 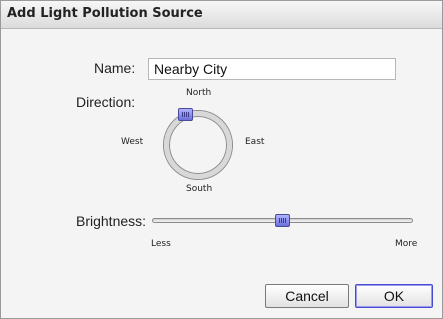 I want to click on brightness-min-label: Less, so click(x=161, y=244).